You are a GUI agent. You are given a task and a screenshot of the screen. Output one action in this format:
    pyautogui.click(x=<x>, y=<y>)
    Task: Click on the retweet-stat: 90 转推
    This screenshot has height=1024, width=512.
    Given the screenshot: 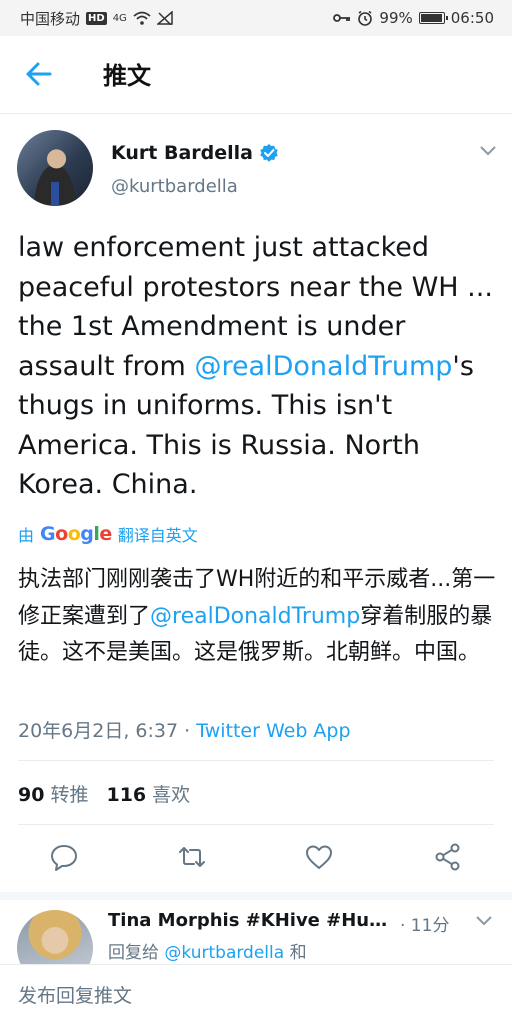 What is the action you would take?
    pyautogui.click(x=53, y=793)
    